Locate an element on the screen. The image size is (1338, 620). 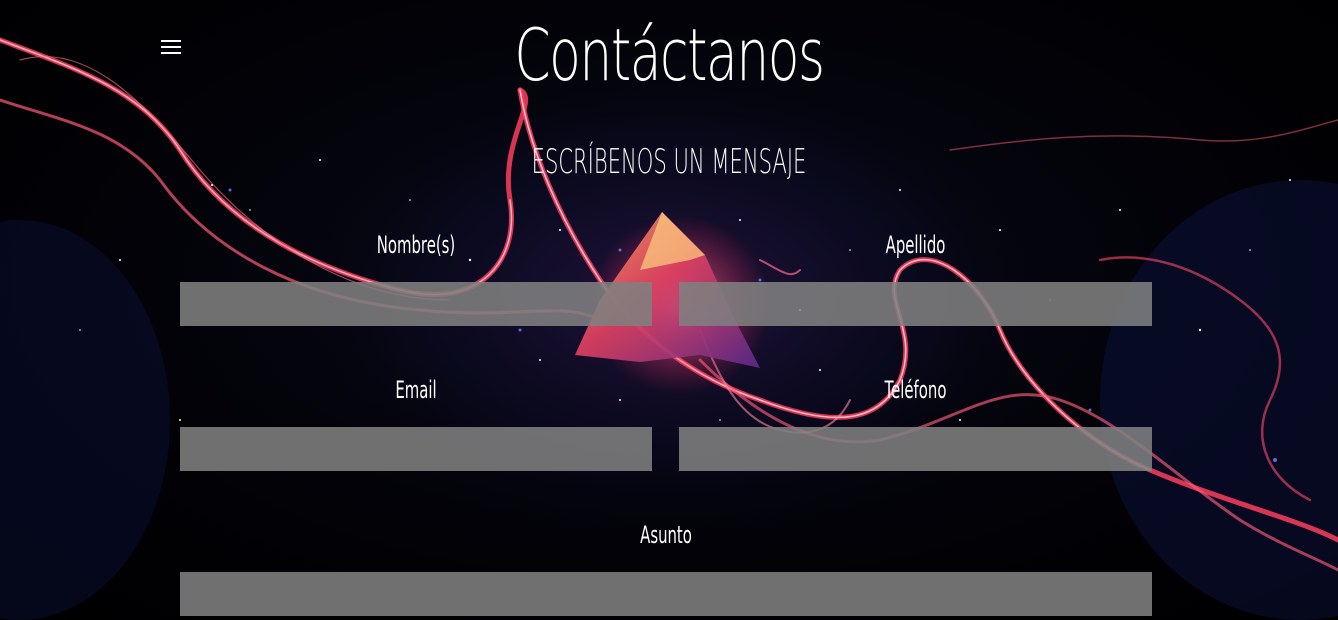
first-name-field is located at coordinates (416, 304).